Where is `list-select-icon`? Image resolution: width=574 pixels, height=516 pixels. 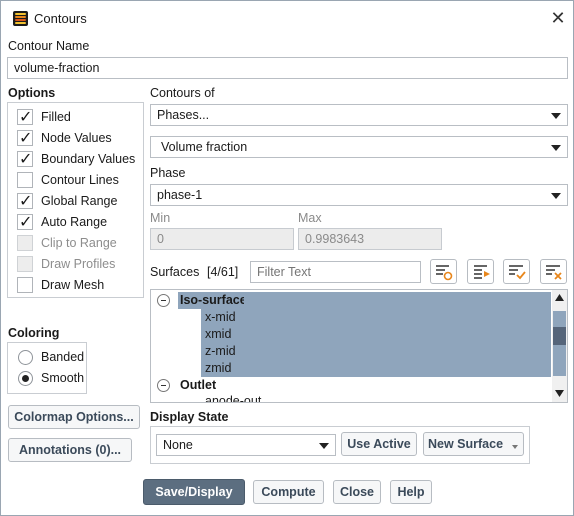 list-select-icon is located at coordinates (482, 272).